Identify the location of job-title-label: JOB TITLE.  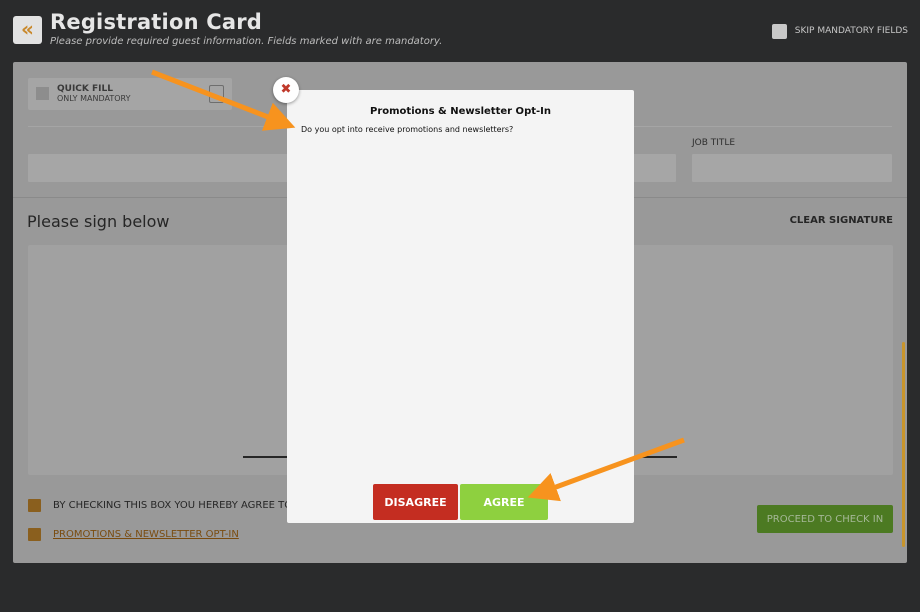
(714, 143).